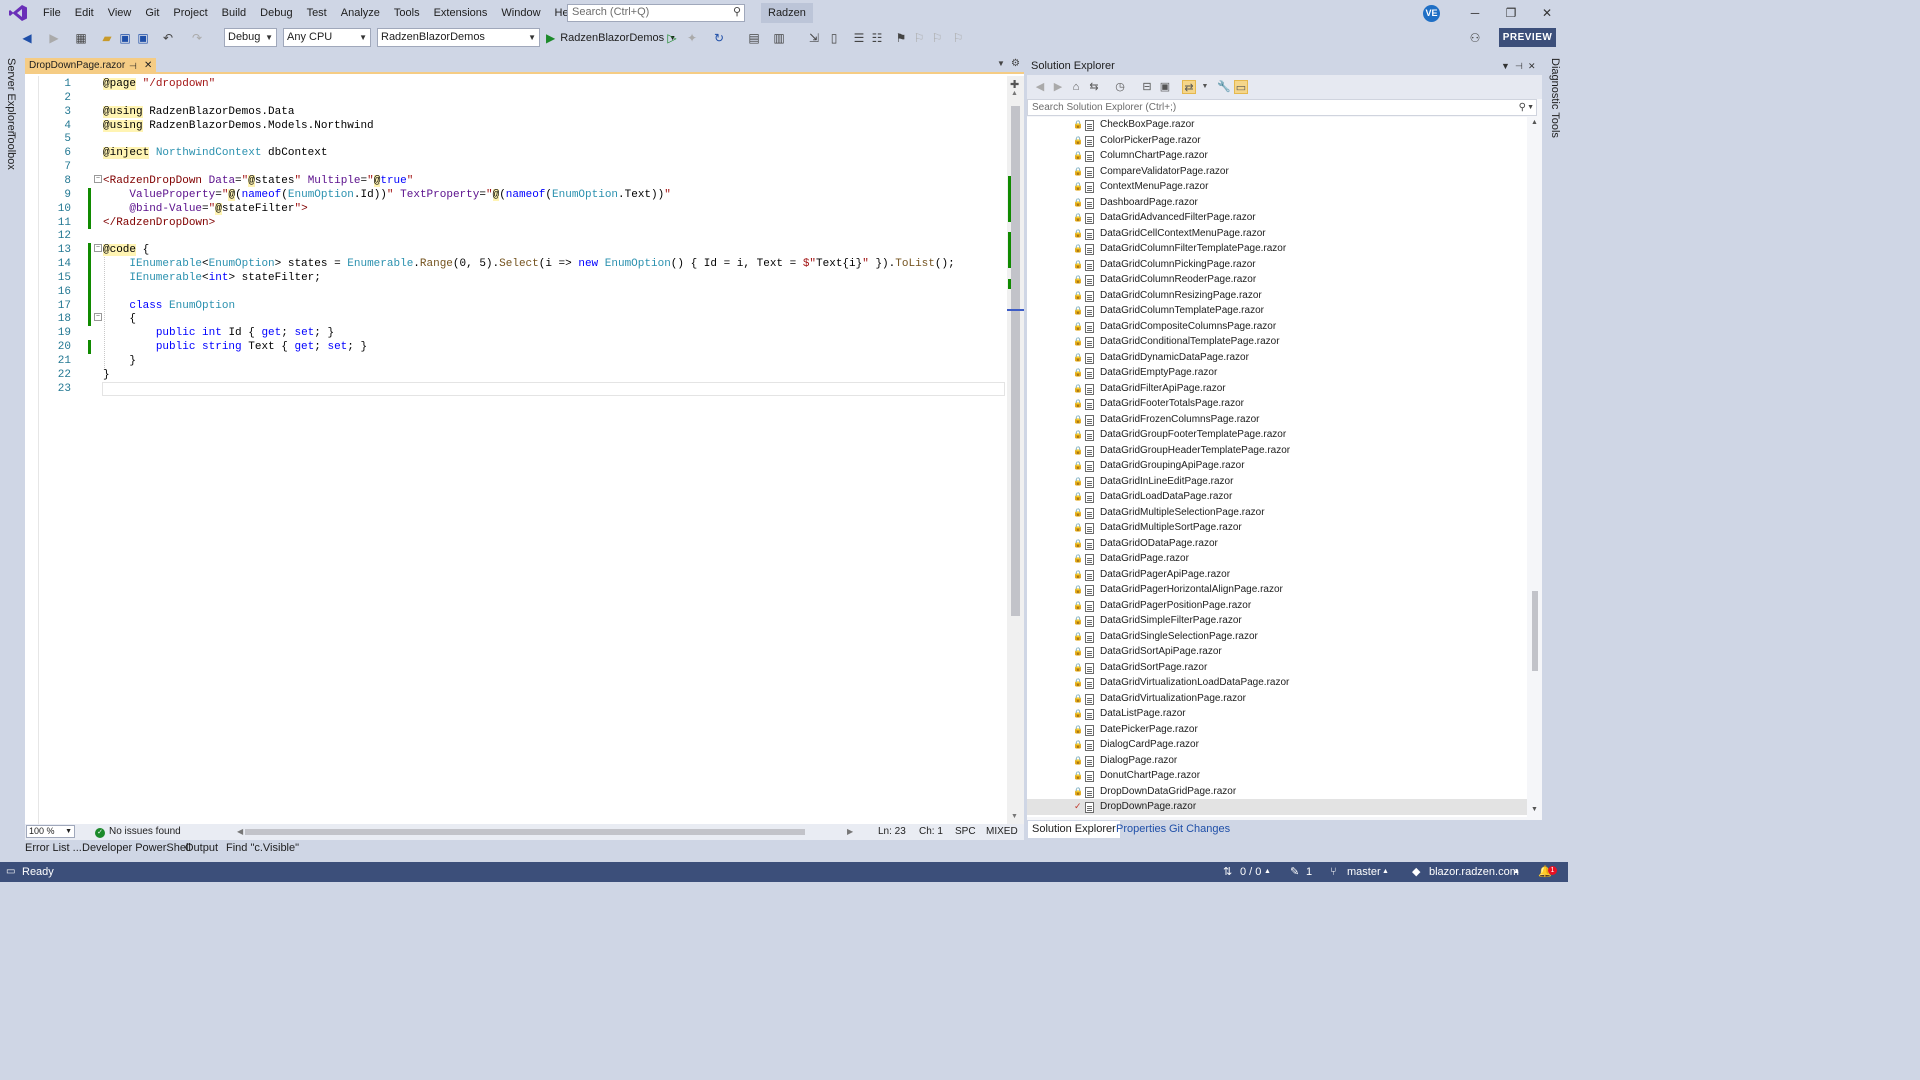 This screenshot has height=1080, width=1920. I want to click on run-button: ▶ RadzenBlazorDemos ▼, so click(611, 38).